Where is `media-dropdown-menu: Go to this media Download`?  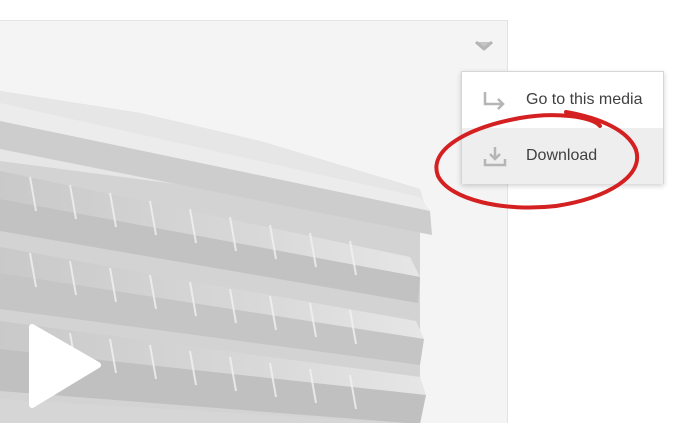
media-dropdown-menu: Go to this media Download is located at coordinates (562, 127).